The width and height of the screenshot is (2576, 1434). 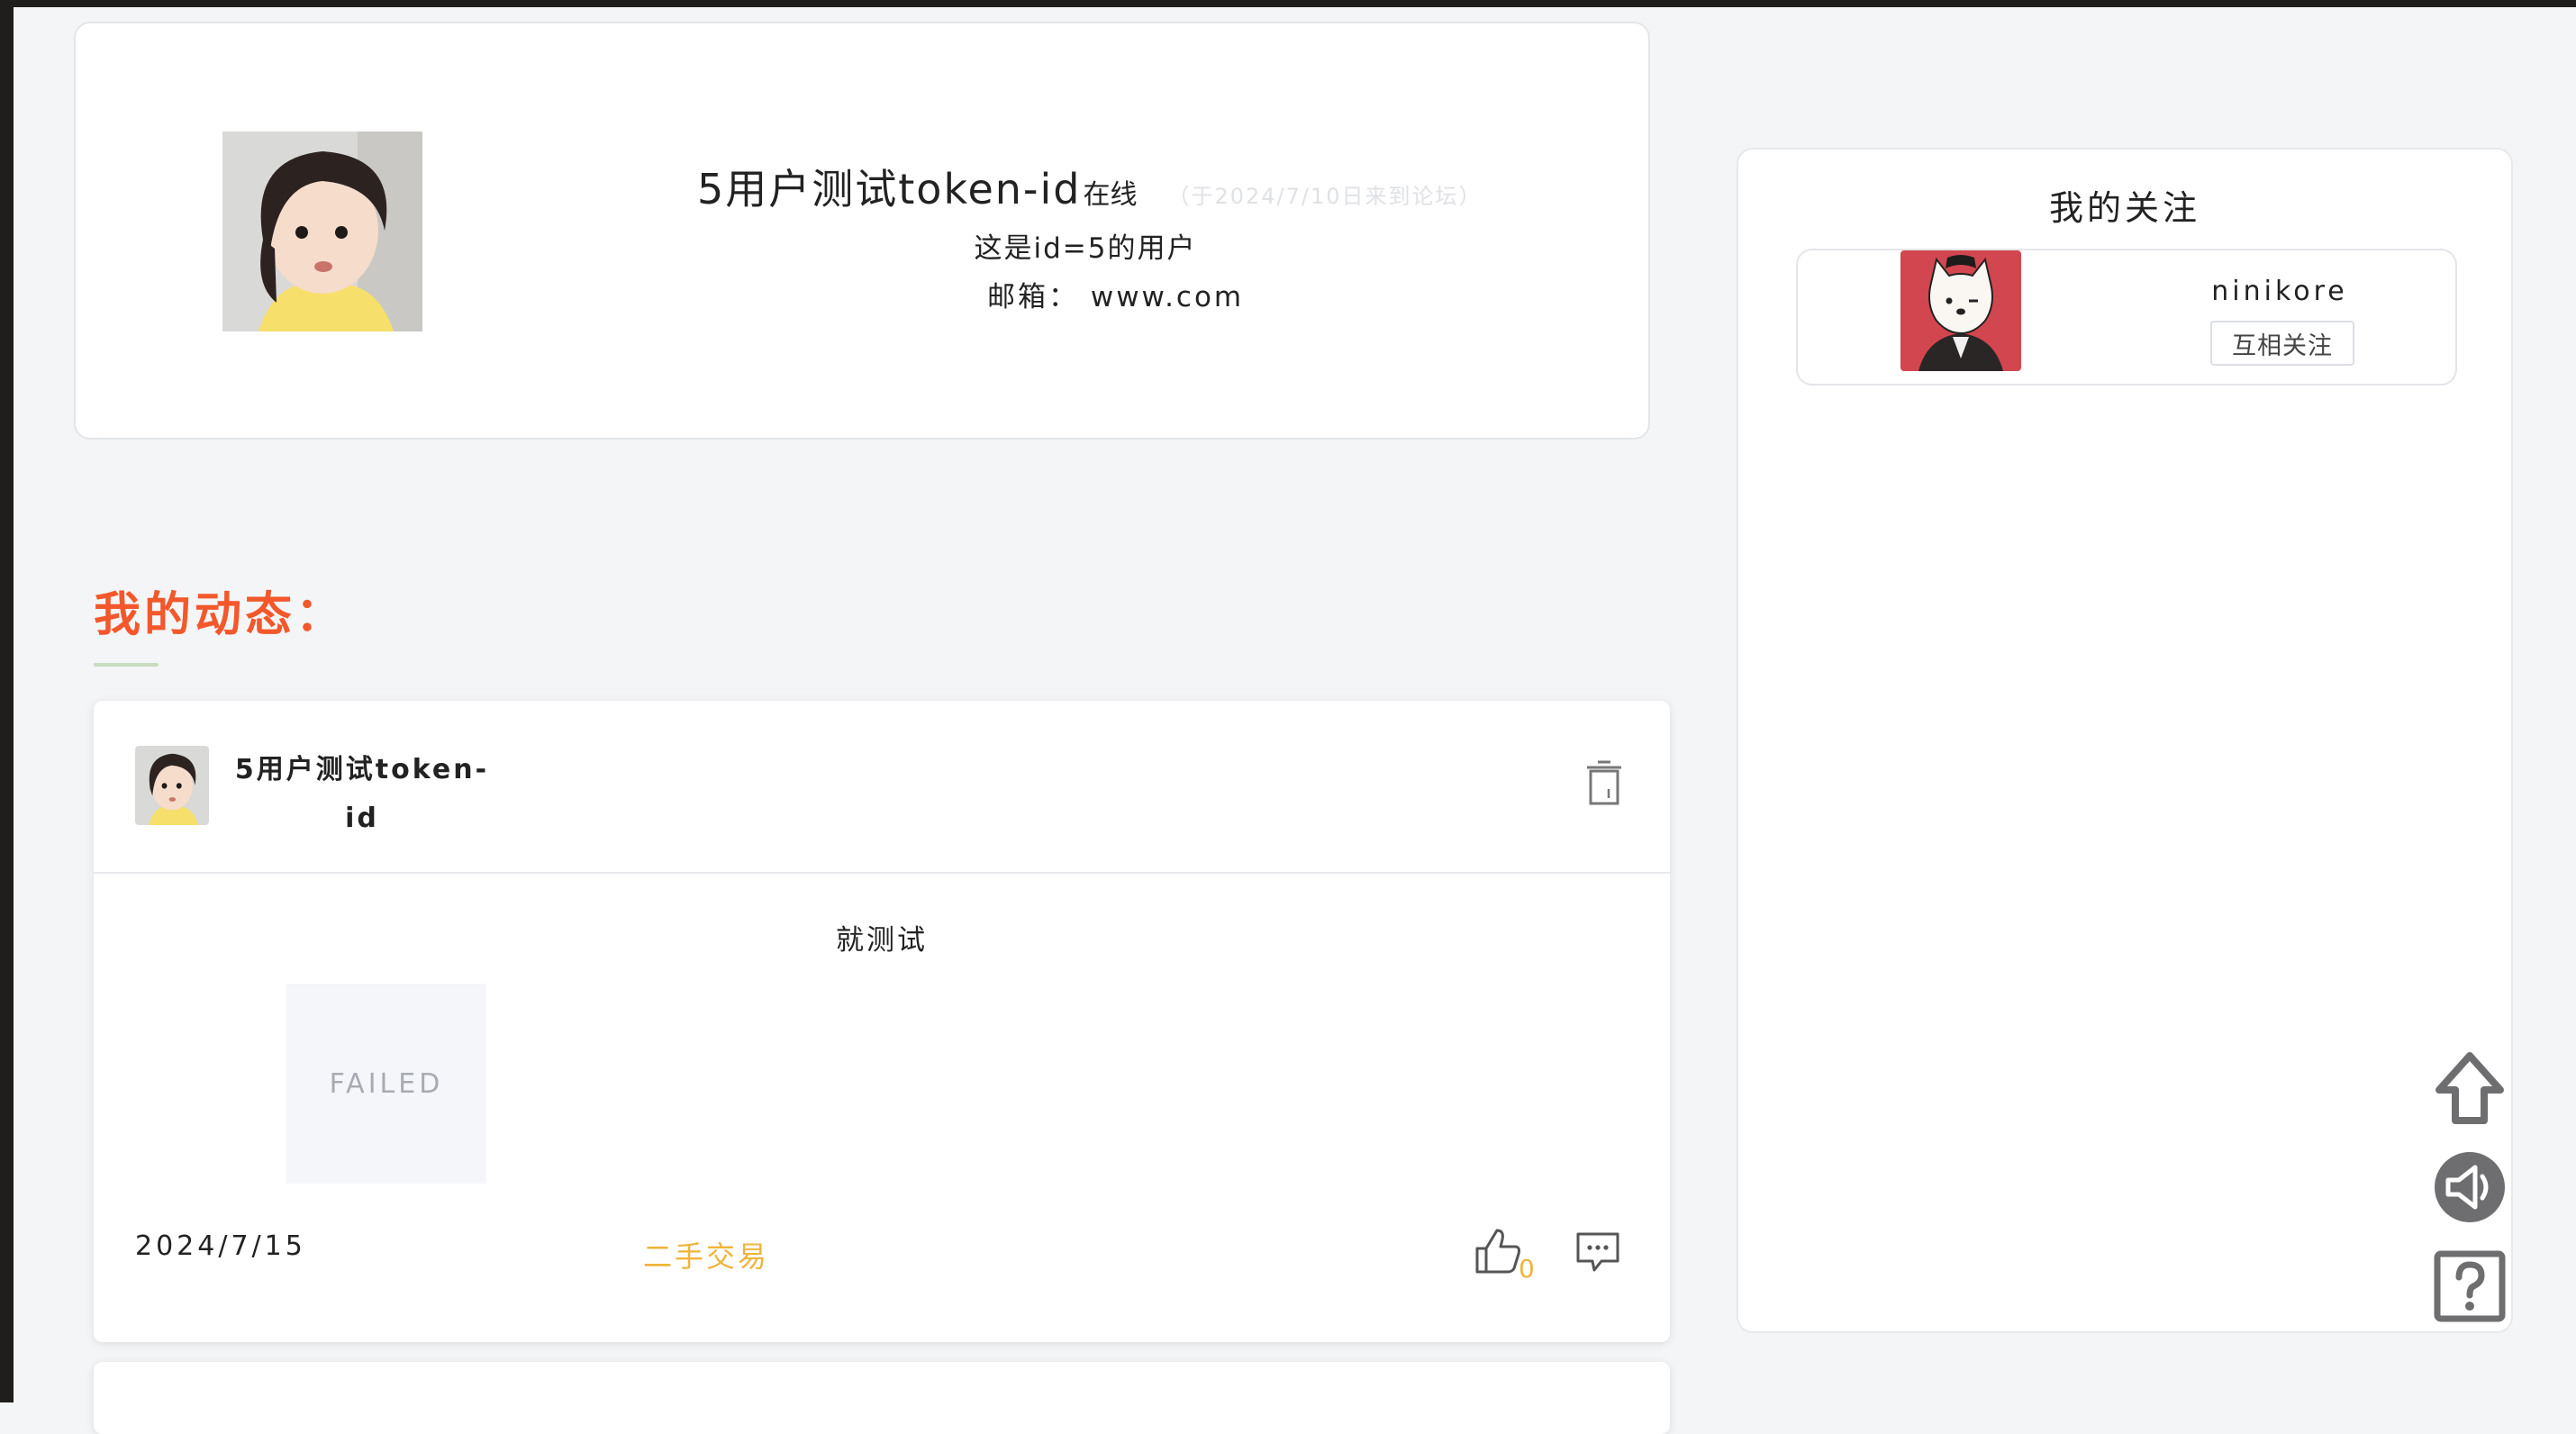 I want to click on speaker-icon, so click(x=2470, y=1187).